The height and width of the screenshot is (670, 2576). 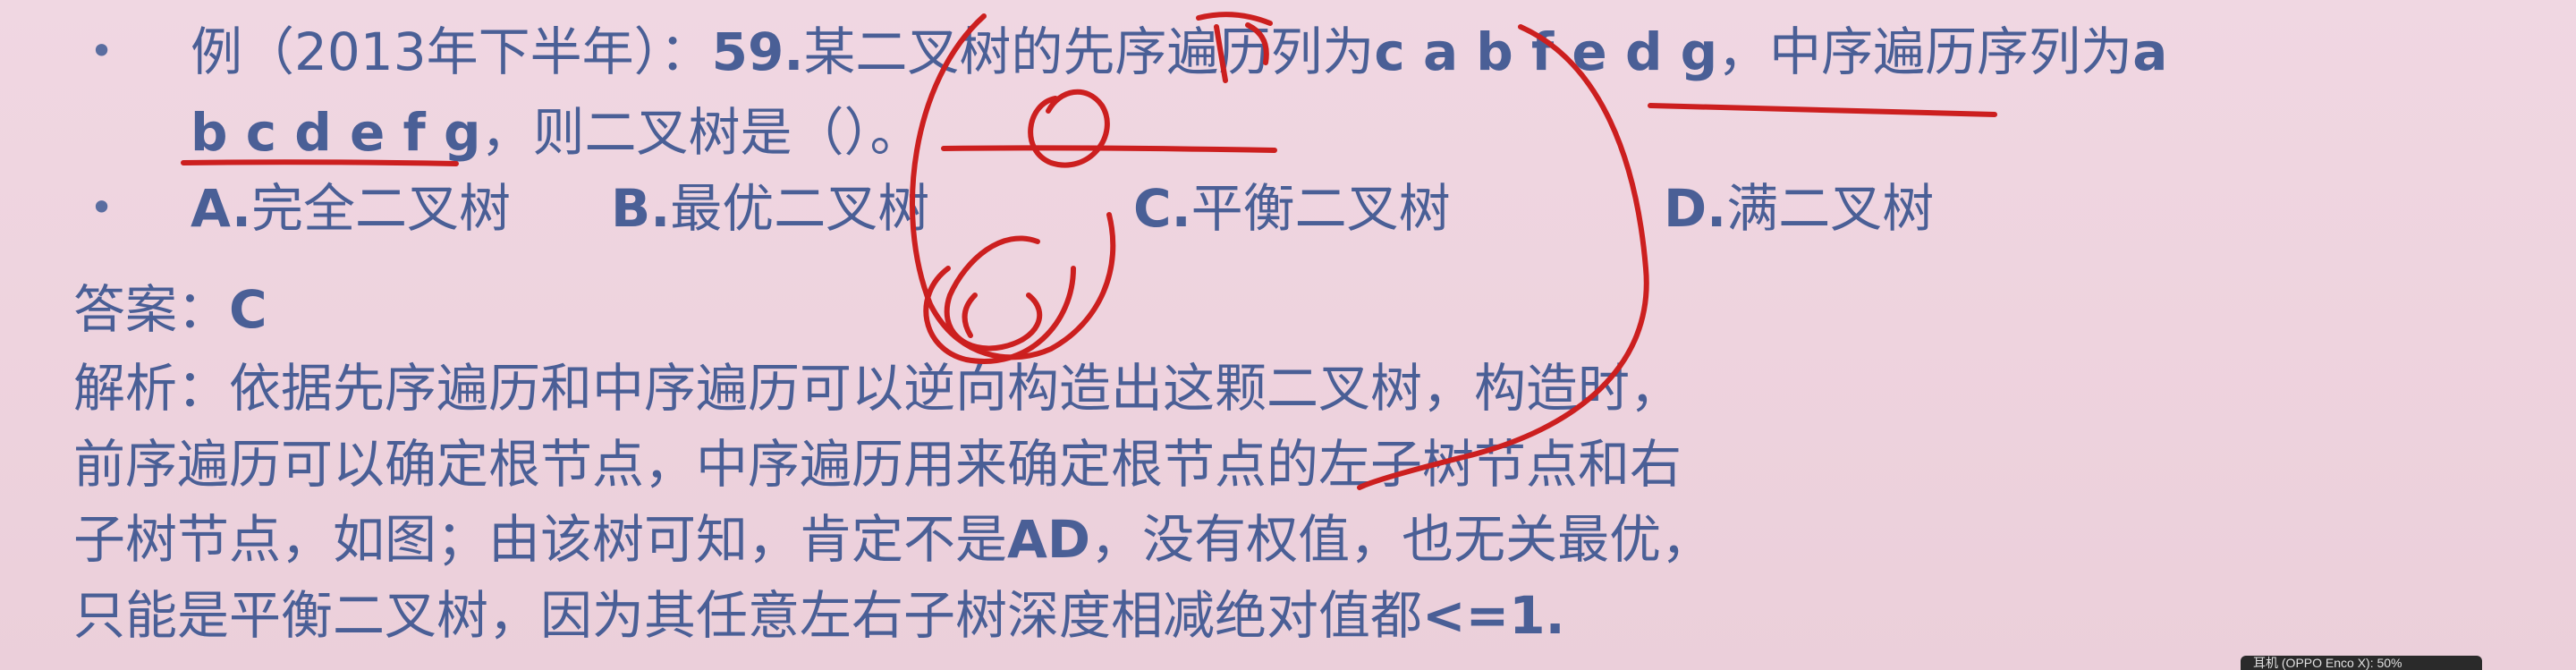 What do you see at coordinates (2361, 663) in the screenshot?
I see `system-status-bar: 耳机 (OPPO Enco X): 50%` at bounding box center [2361, 663].